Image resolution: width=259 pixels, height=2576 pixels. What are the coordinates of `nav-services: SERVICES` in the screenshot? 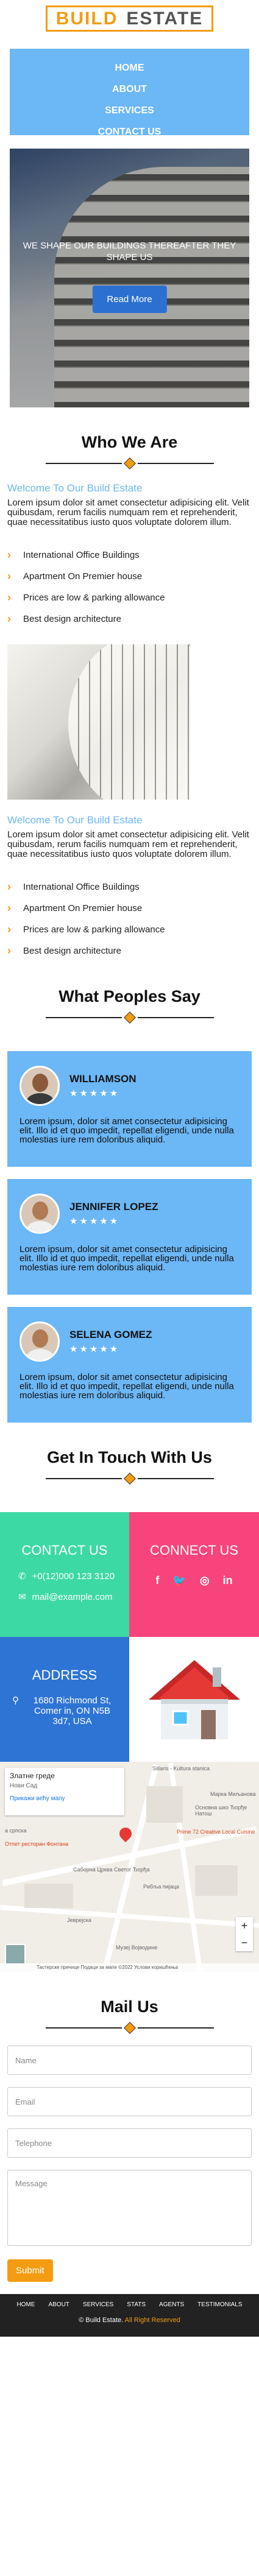 It's located at (129, 110).